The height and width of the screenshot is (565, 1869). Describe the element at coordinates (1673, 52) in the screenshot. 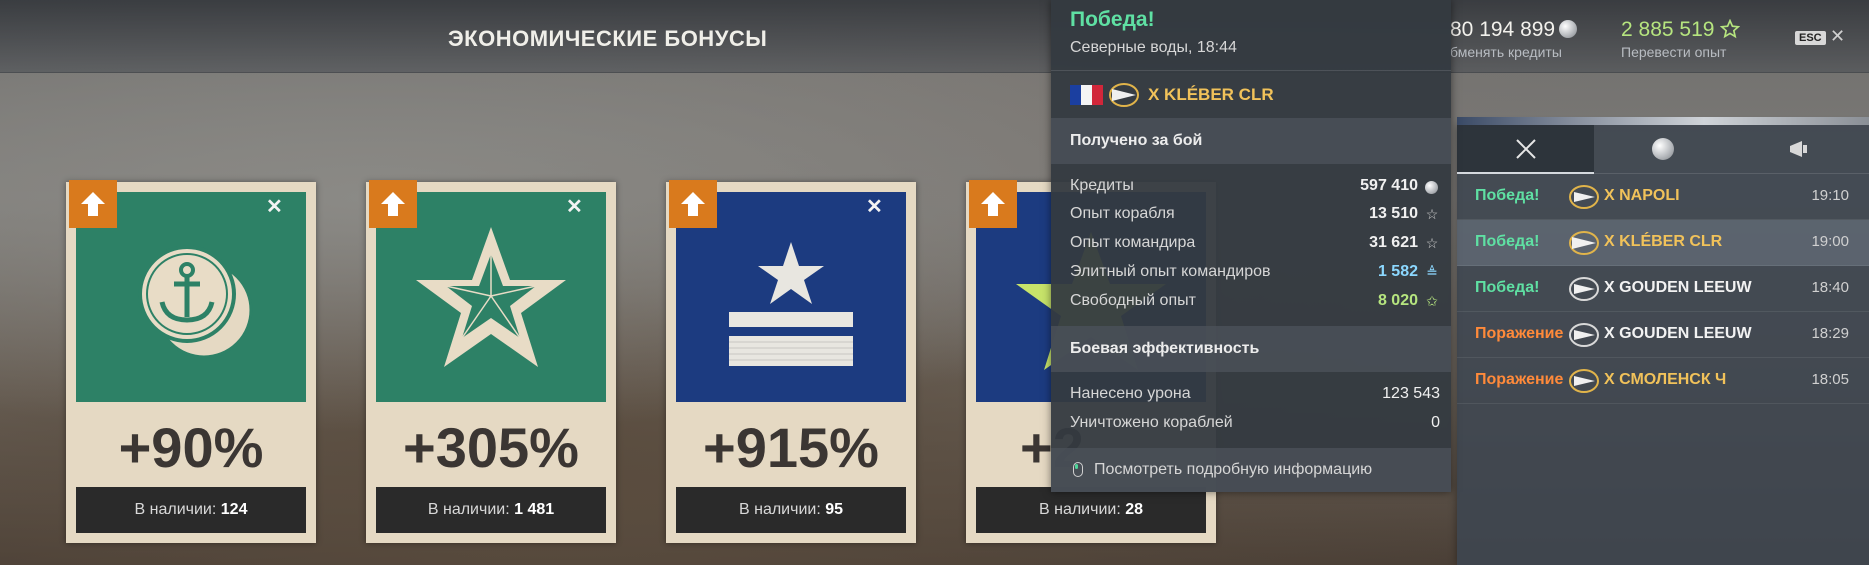

I see `convert-xp-link: Перевести опыт` at that location.